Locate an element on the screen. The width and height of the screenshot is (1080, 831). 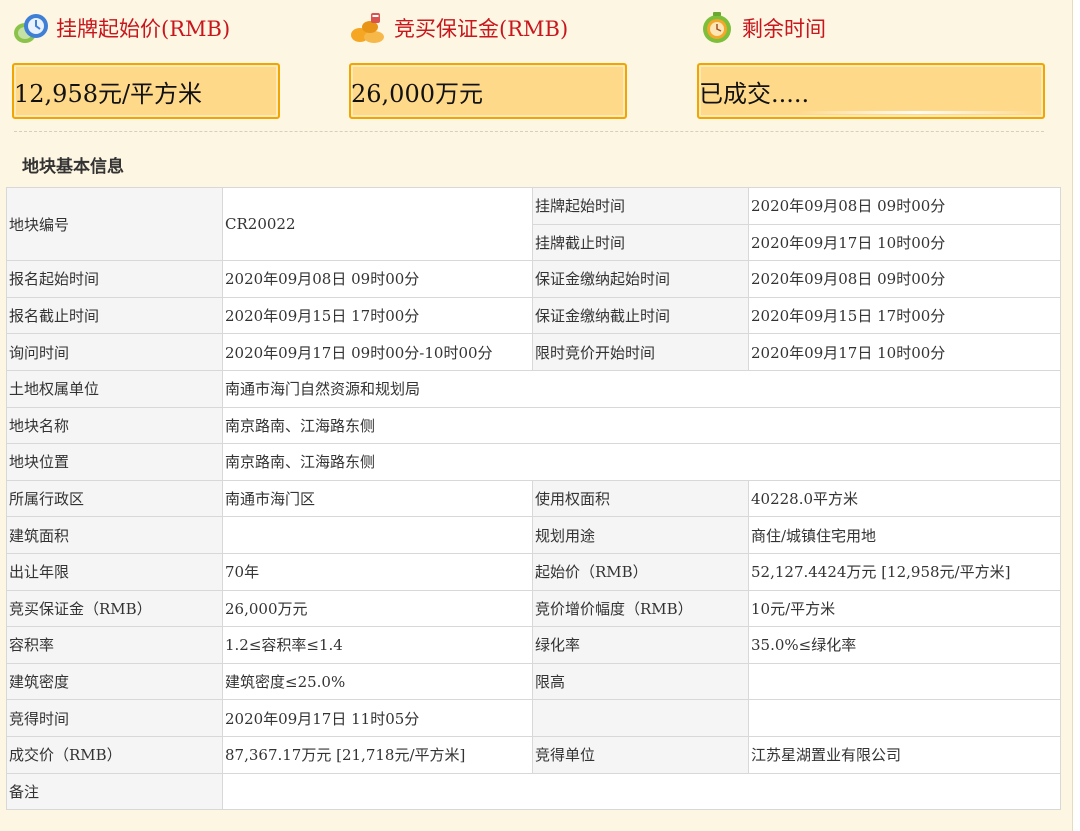
cell-label: 绿化率 is located at coordinates (640, 645).